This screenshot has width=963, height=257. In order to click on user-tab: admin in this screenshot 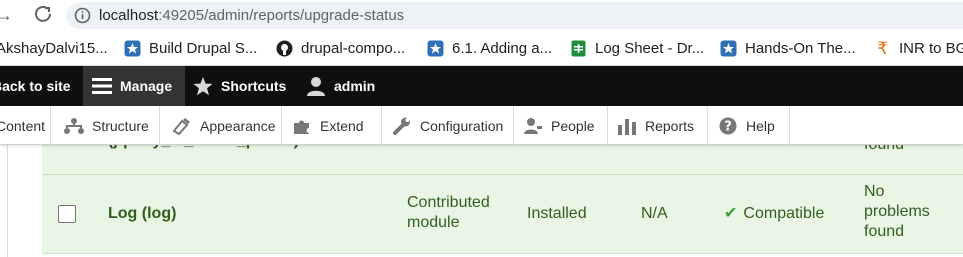, I will do `click(340, 86)`.